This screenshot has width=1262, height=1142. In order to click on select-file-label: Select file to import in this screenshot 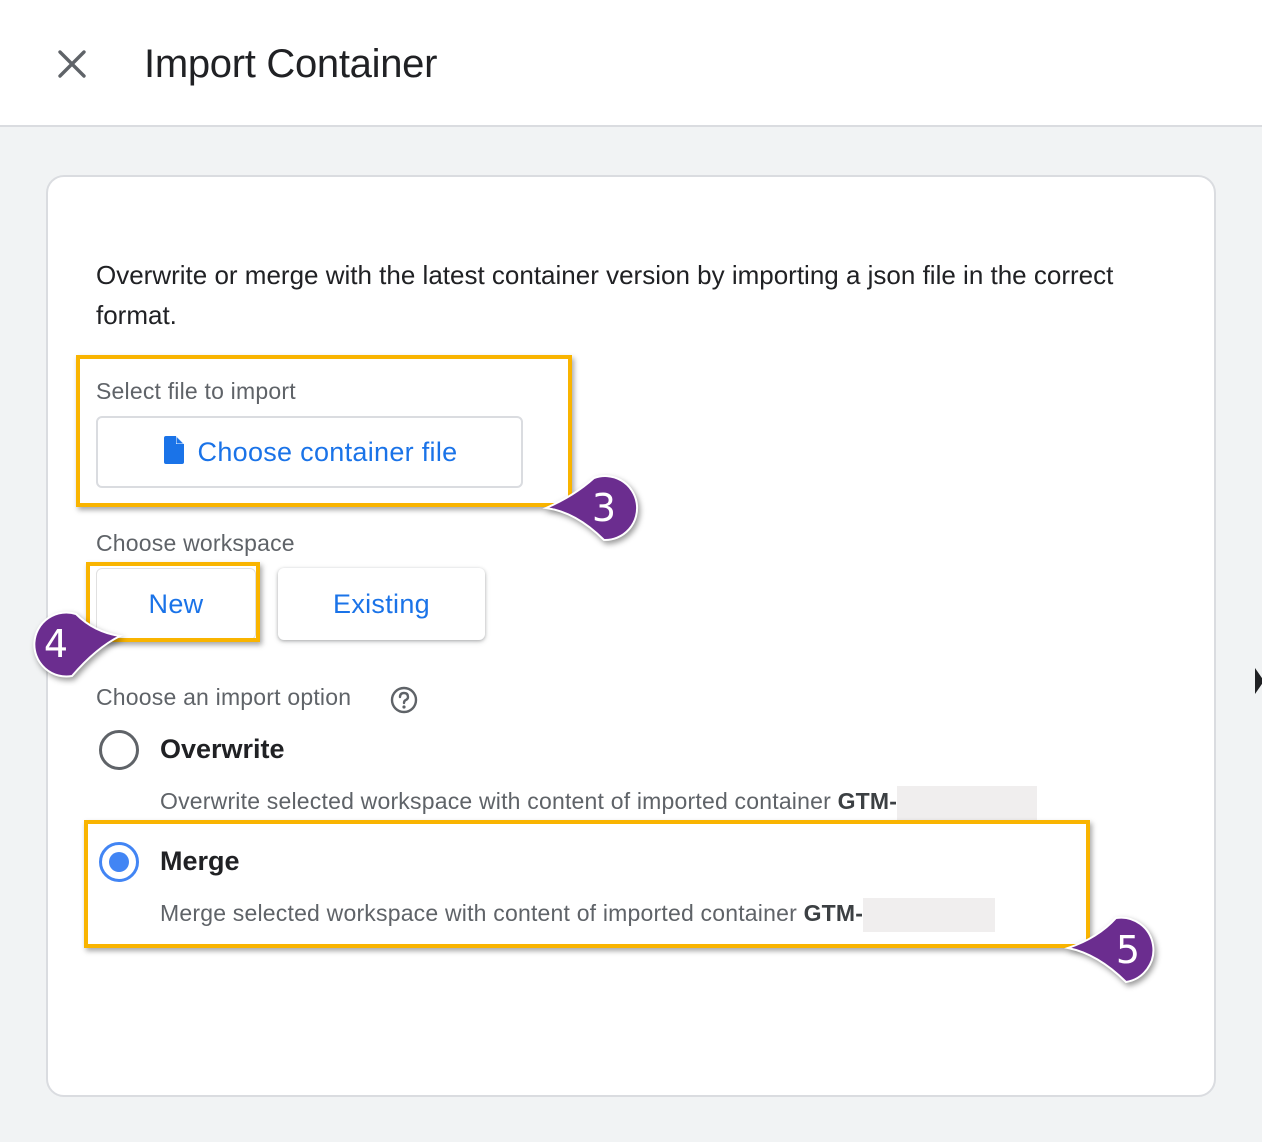, I will do `click(196, 391)`.